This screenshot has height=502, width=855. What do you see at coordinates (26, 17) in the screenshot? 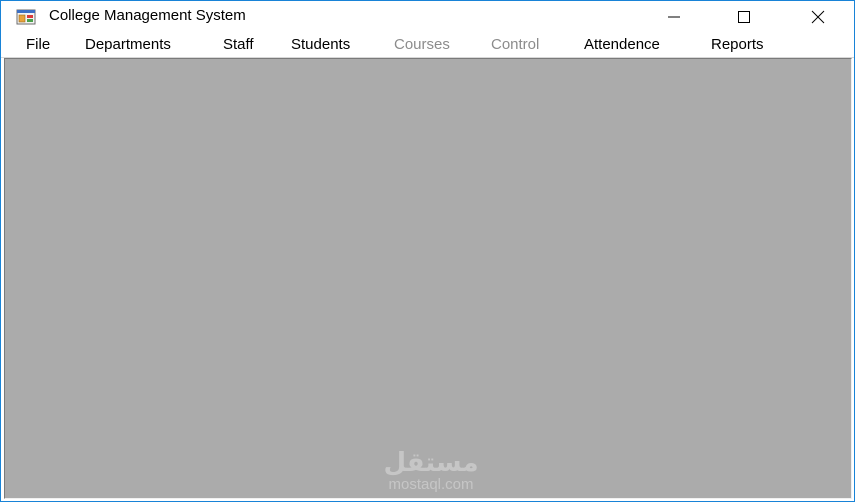
I see `app-icon` at bounding box center [26, 17].